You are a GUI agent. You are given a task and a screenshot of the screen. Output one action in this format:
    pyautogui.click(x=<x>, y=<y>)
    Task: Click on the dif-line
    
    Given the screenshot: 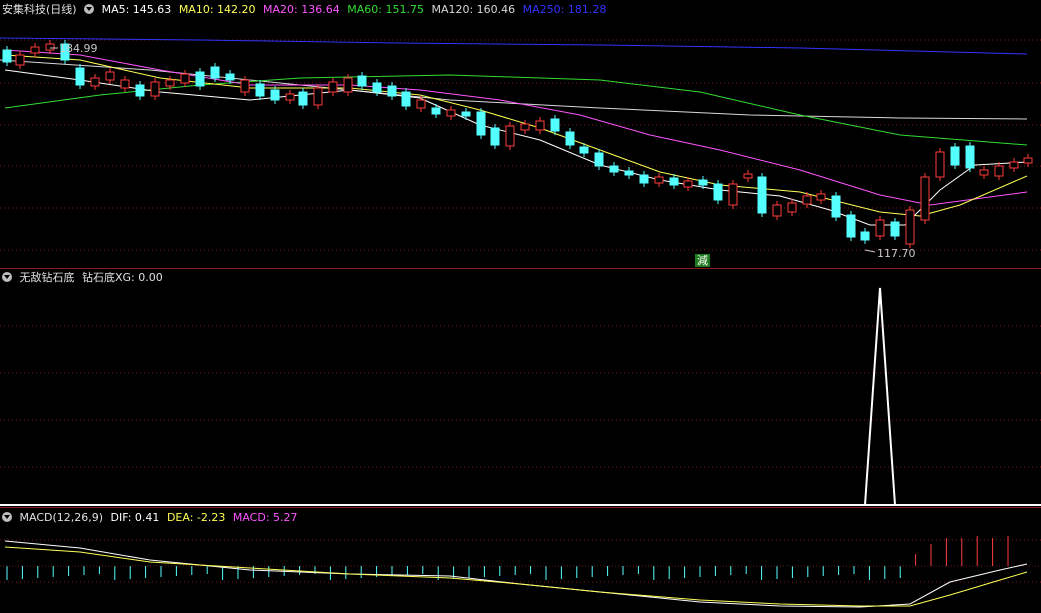 What is the action you would take?
    pyautogui.click(x=516, y=574)
    